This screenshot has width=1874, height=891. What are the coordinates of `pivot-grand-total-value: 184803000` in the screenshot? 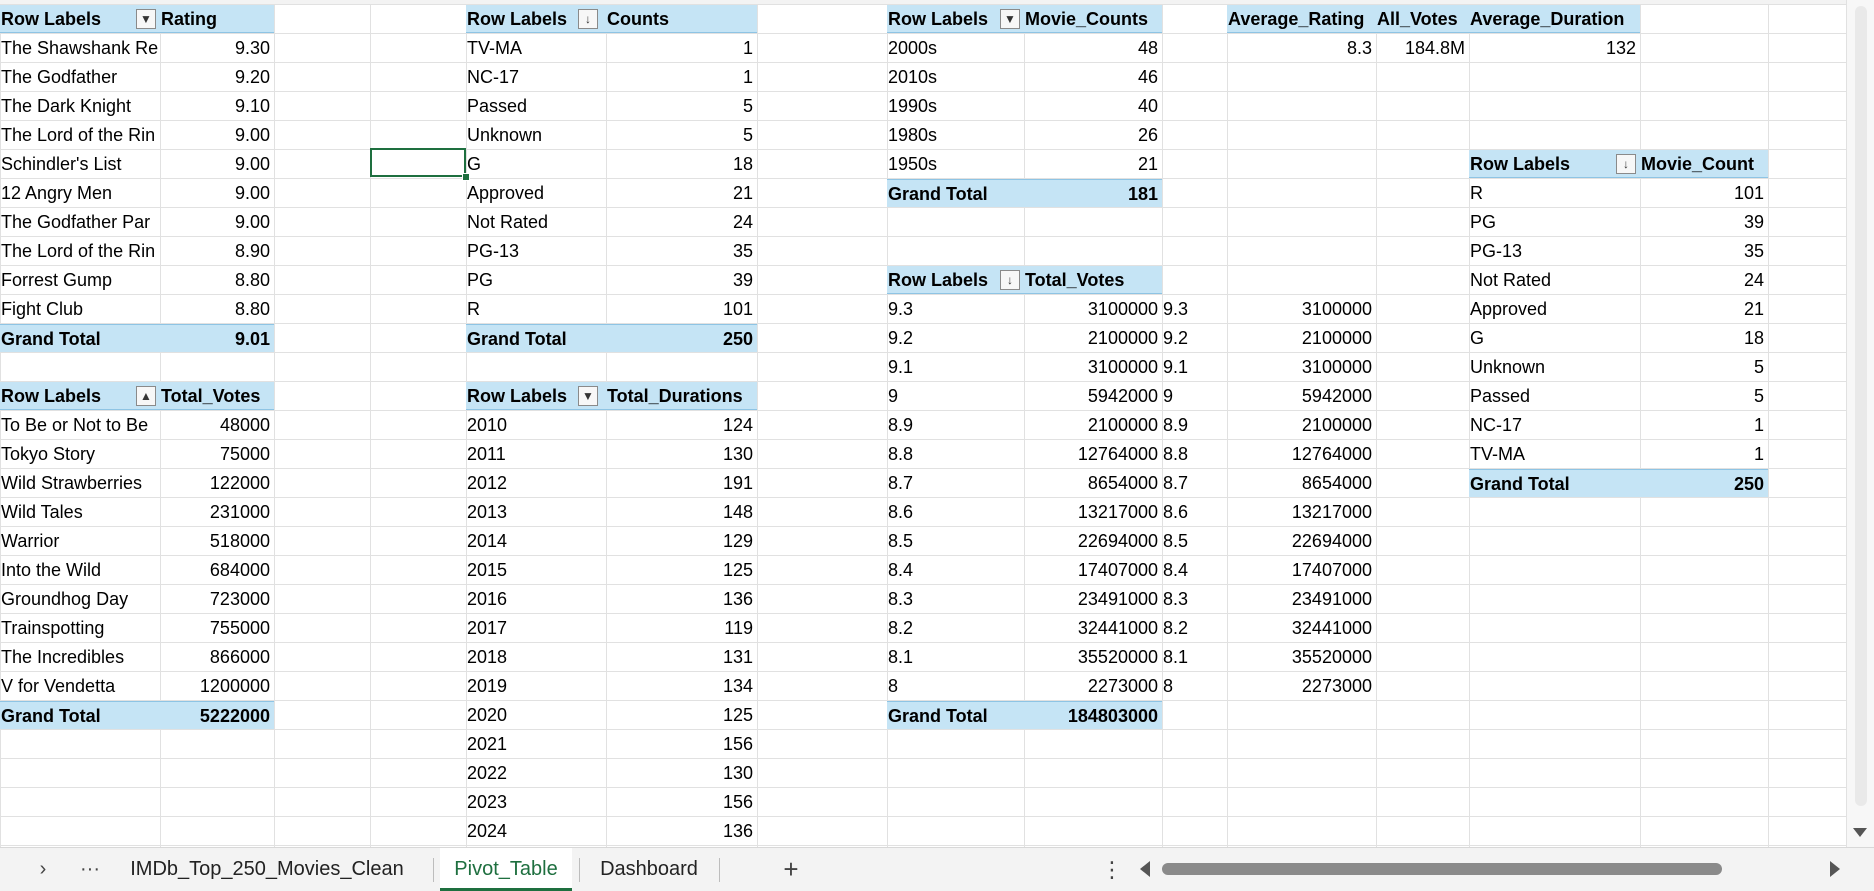 It's located at (1093, 715).